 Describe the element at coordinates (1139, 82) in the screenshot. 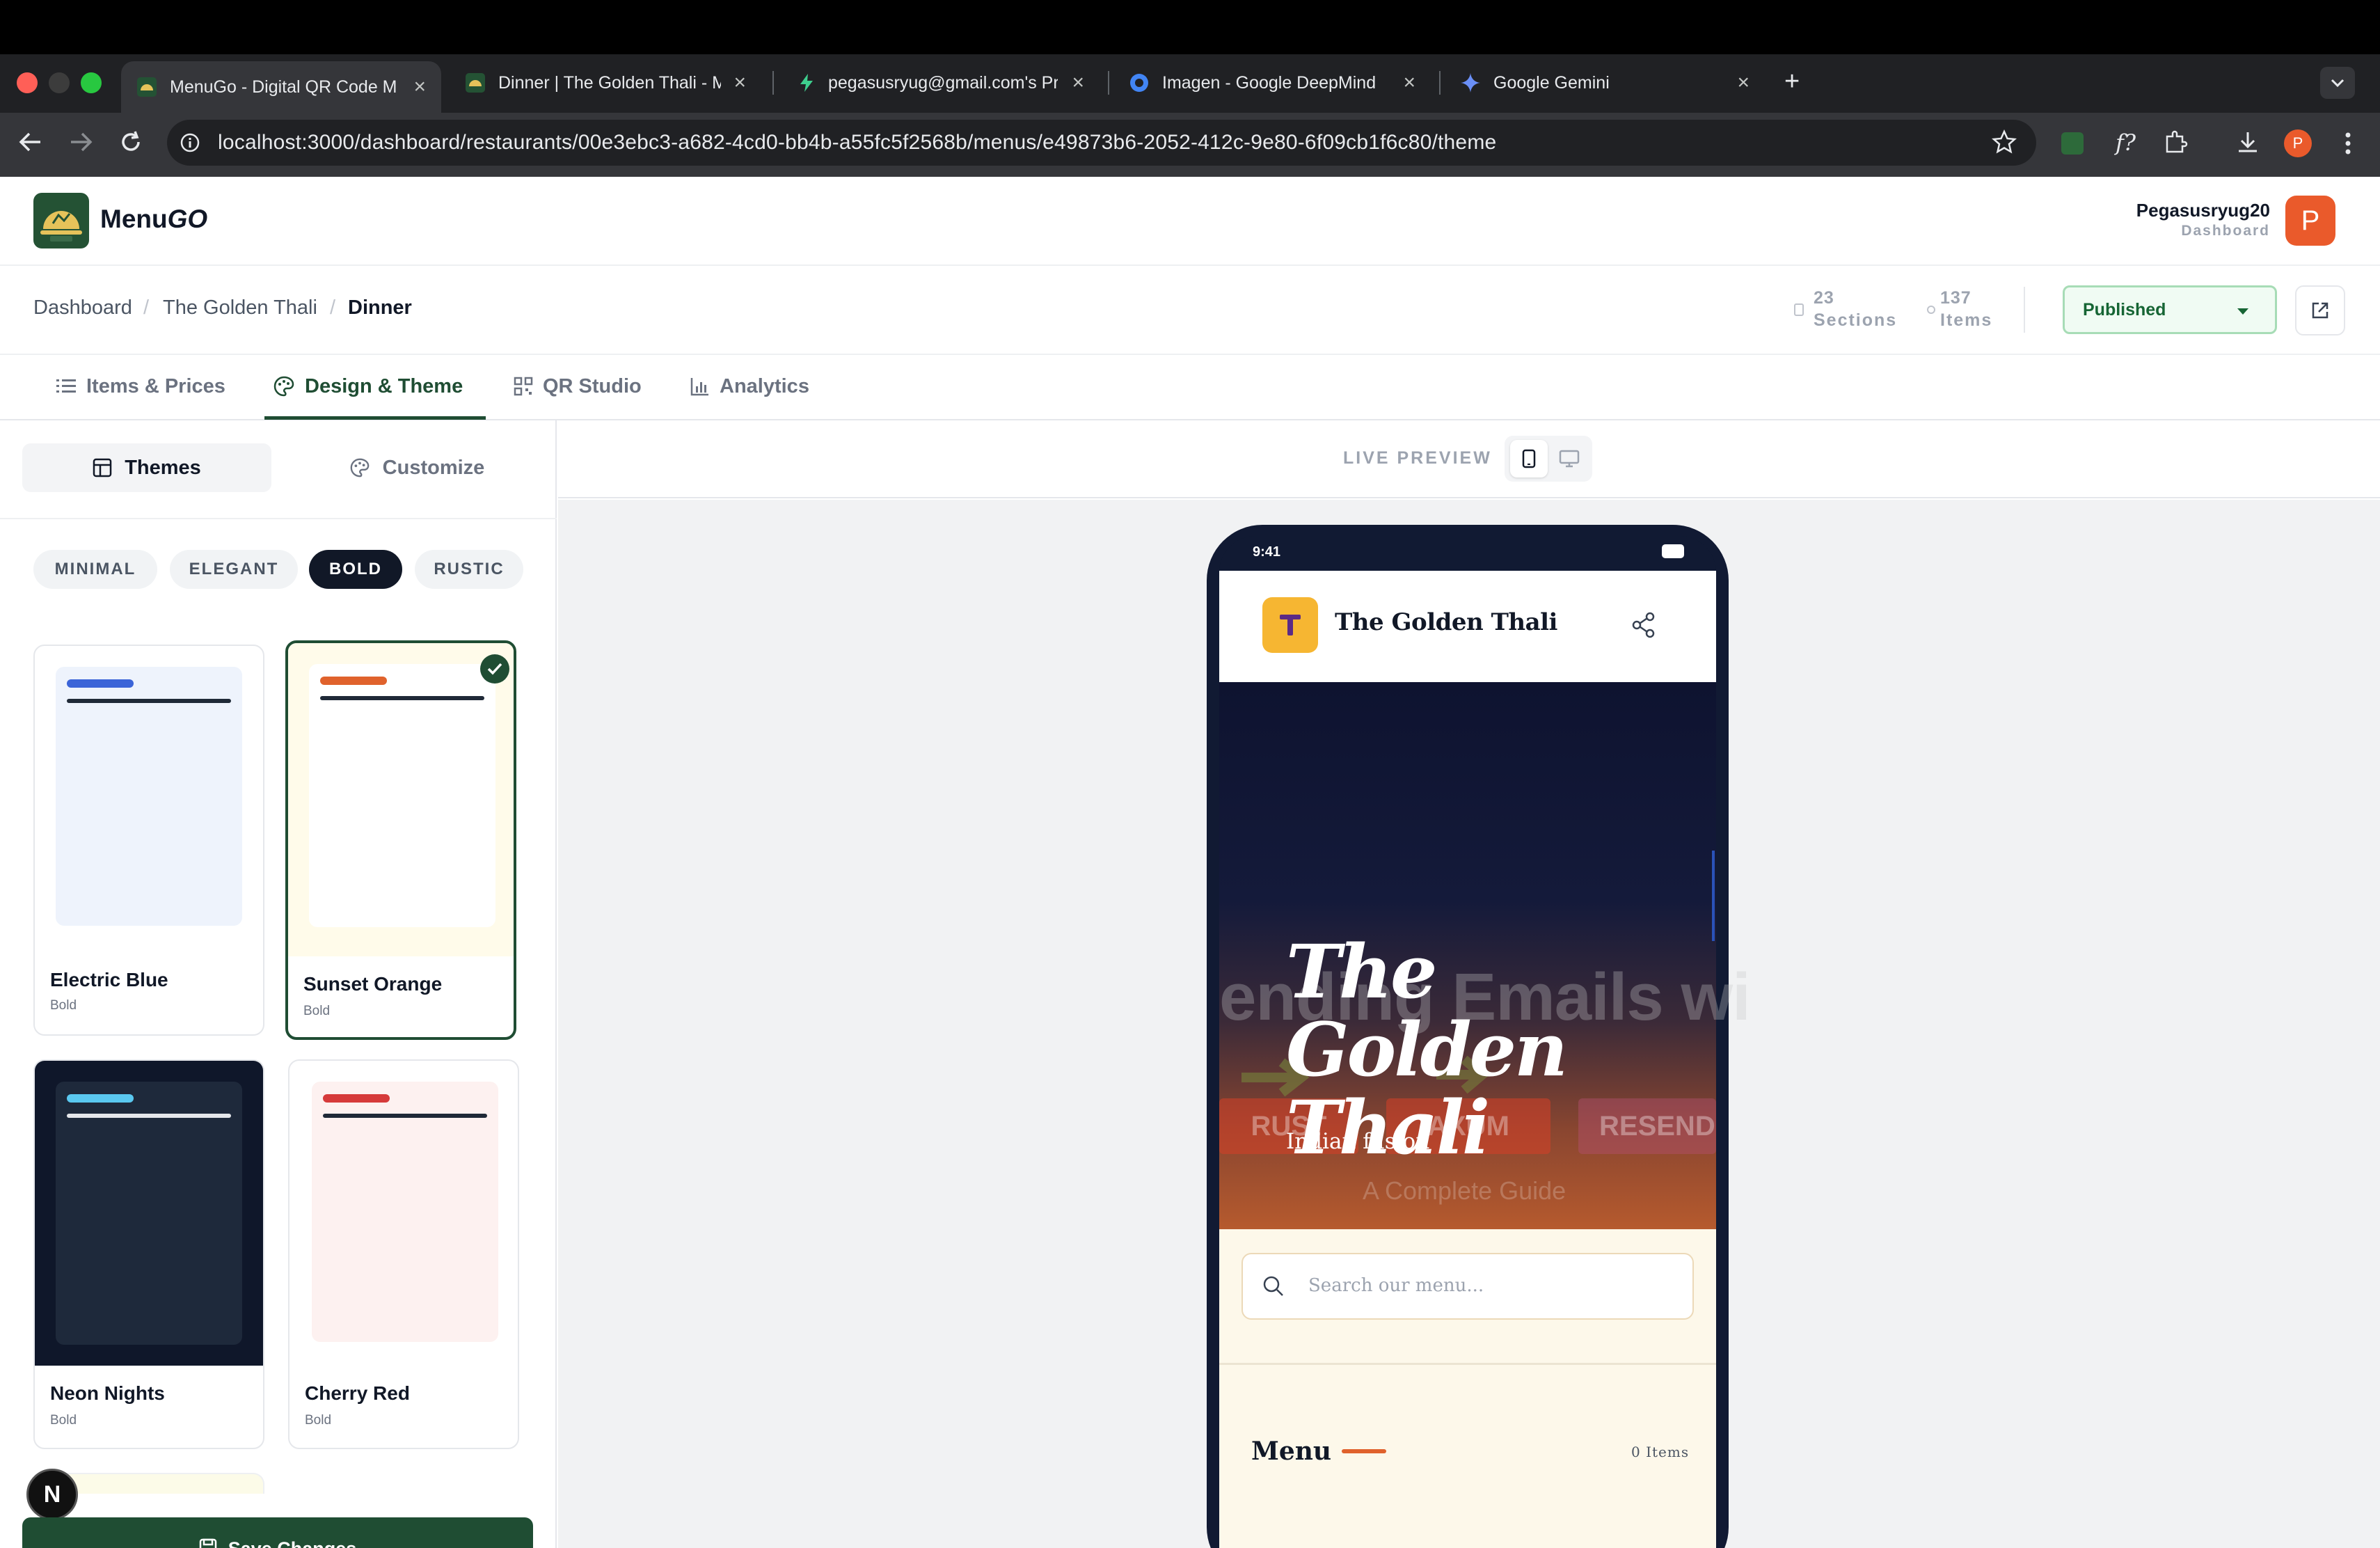

I see `deepmind-icon` at that location.